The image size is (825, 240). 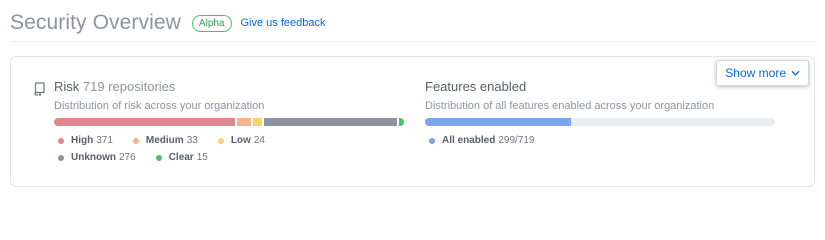 What do you see at coordinates (259, 140) in the screenshot?
I see `legend-value: 24` at bounding box center [259, 140].